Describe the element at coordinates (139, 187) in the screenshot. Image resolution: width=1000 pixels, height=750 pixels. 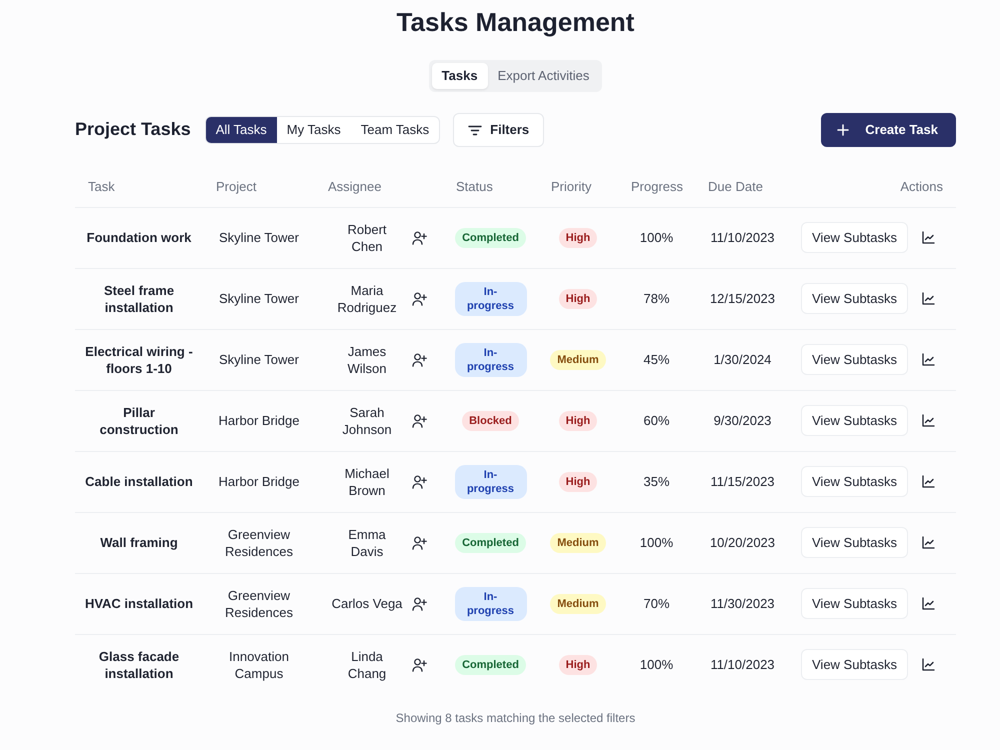
I see `column-header: Task` at that location.